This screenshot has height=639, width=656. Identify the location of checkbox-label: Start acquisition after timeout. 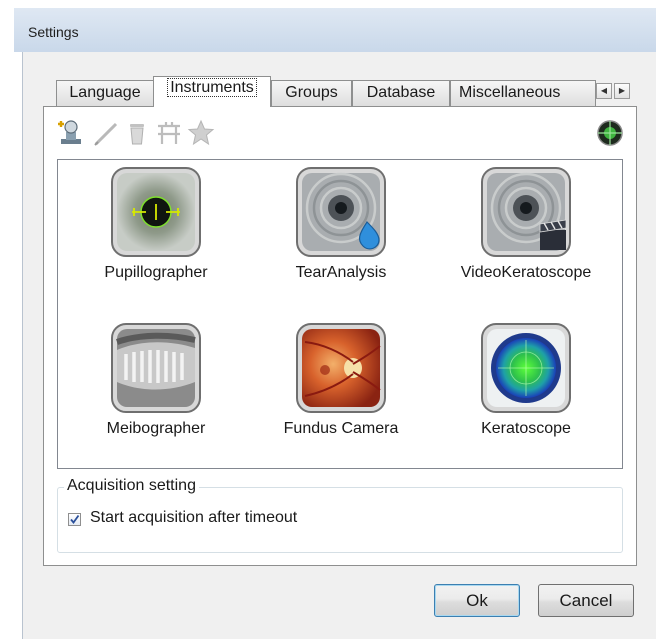
(193, 518).